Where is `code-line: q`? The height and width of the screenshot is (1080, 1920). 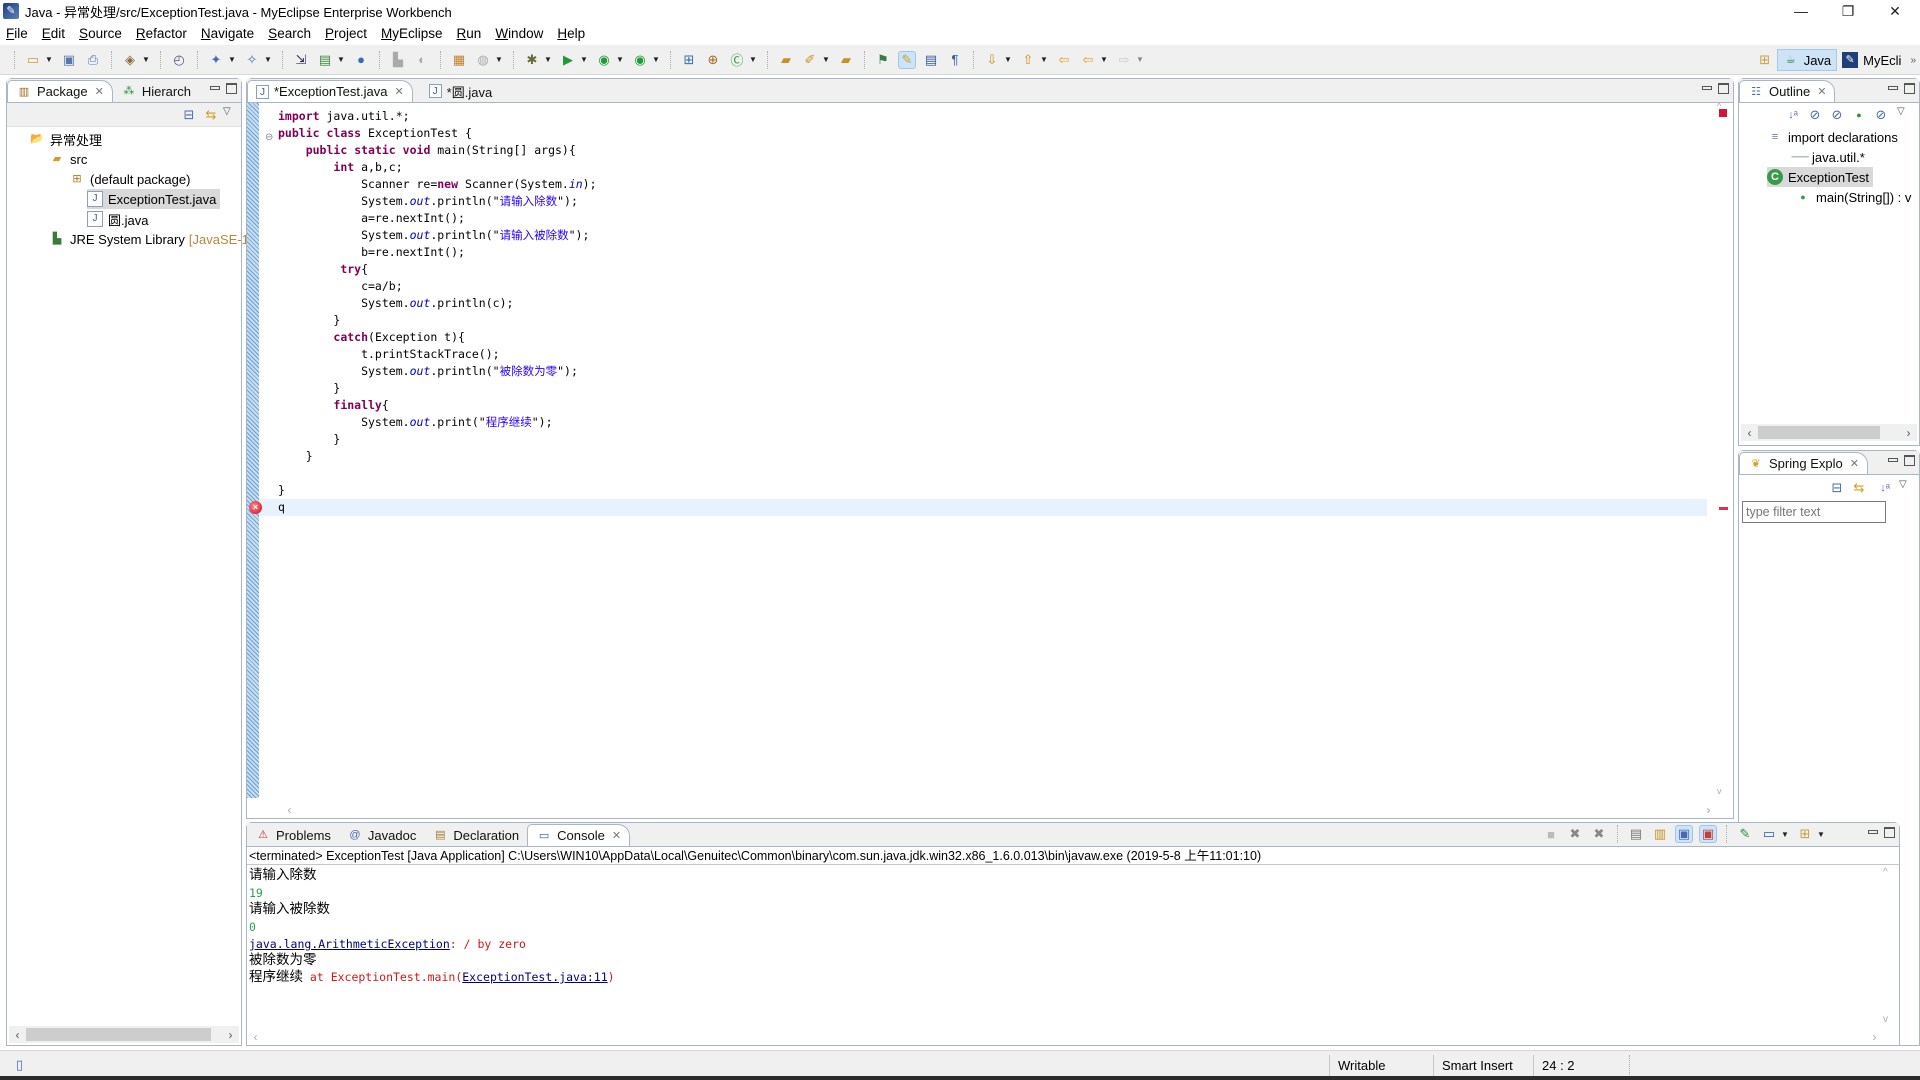 code-line: q is located at coordinates (281, 507).